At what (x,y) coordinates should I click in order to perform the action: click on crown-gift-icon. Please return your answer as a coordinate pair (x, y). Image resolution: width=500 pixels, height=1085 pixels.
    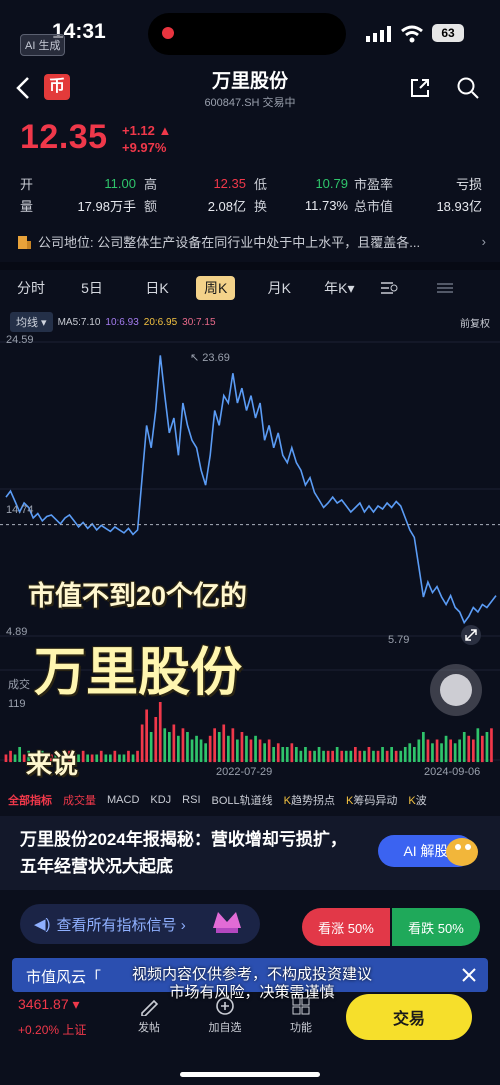
    Looking at the image, I should click on (227, 922).